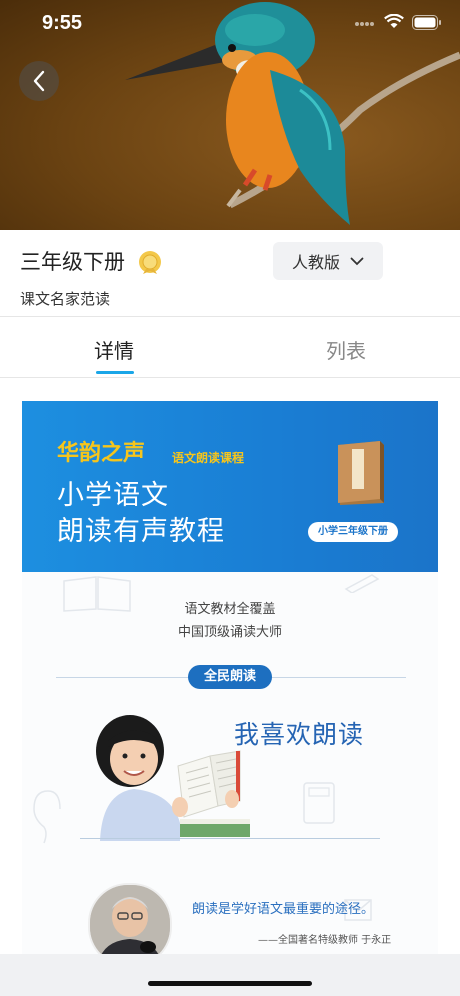 This screenshot has width=460, height=996. What do you see at coordinates (361, 473) in the screenshot?
I see `book-box-icon` at bounding box center [361, 473].